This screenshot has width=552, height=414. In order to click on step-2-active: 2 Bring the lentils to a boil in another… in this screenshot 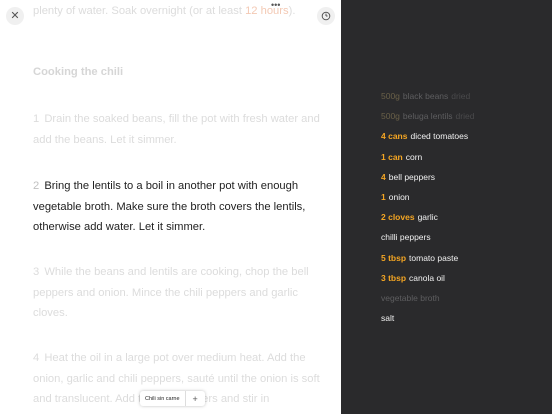, I will do `click(178, 207)`.